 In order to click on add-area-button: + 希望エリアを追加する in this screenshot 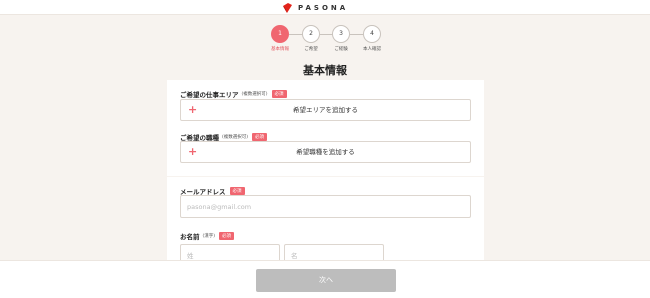, I will do `click(325, 110)`.